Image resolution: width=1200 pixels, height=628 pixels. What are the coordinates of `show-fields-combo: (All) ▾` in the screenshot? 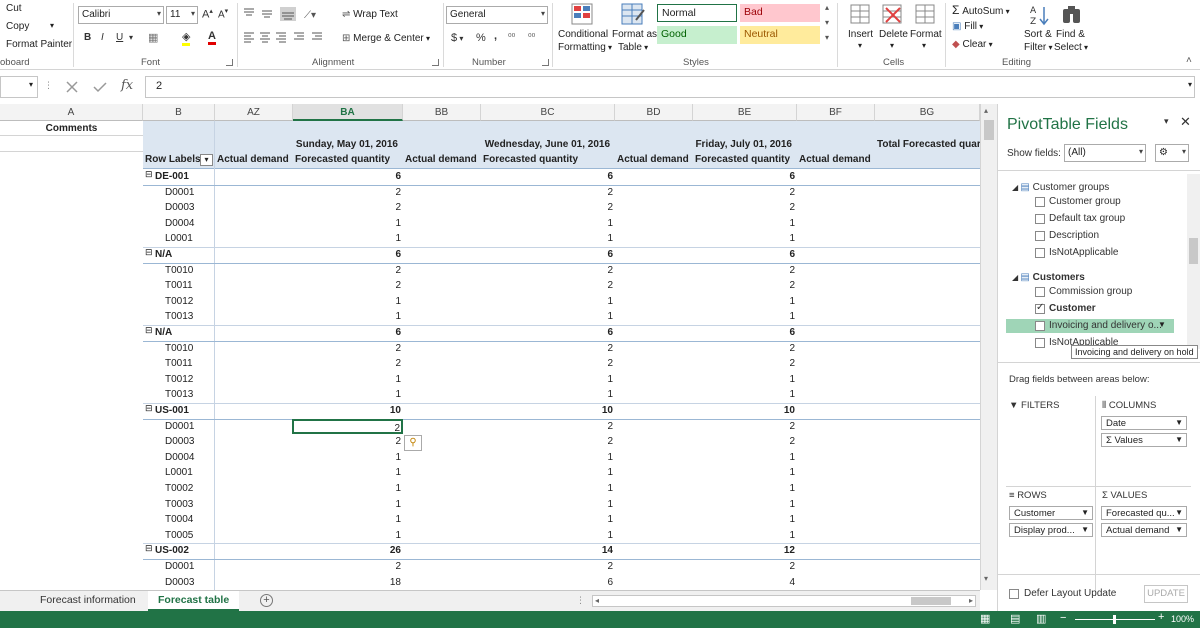 It's located at (1105, 153).